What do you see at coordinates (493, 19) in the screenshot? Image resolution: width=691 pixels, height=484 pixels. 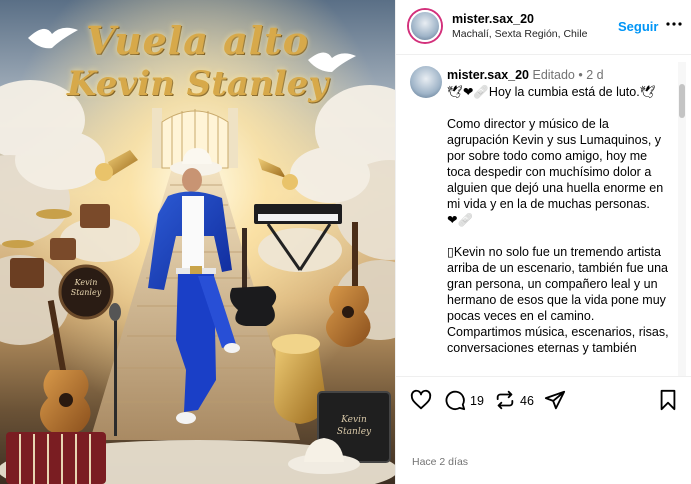 I see `author-username: mister.sax_20` at bounding box center [493, 19].